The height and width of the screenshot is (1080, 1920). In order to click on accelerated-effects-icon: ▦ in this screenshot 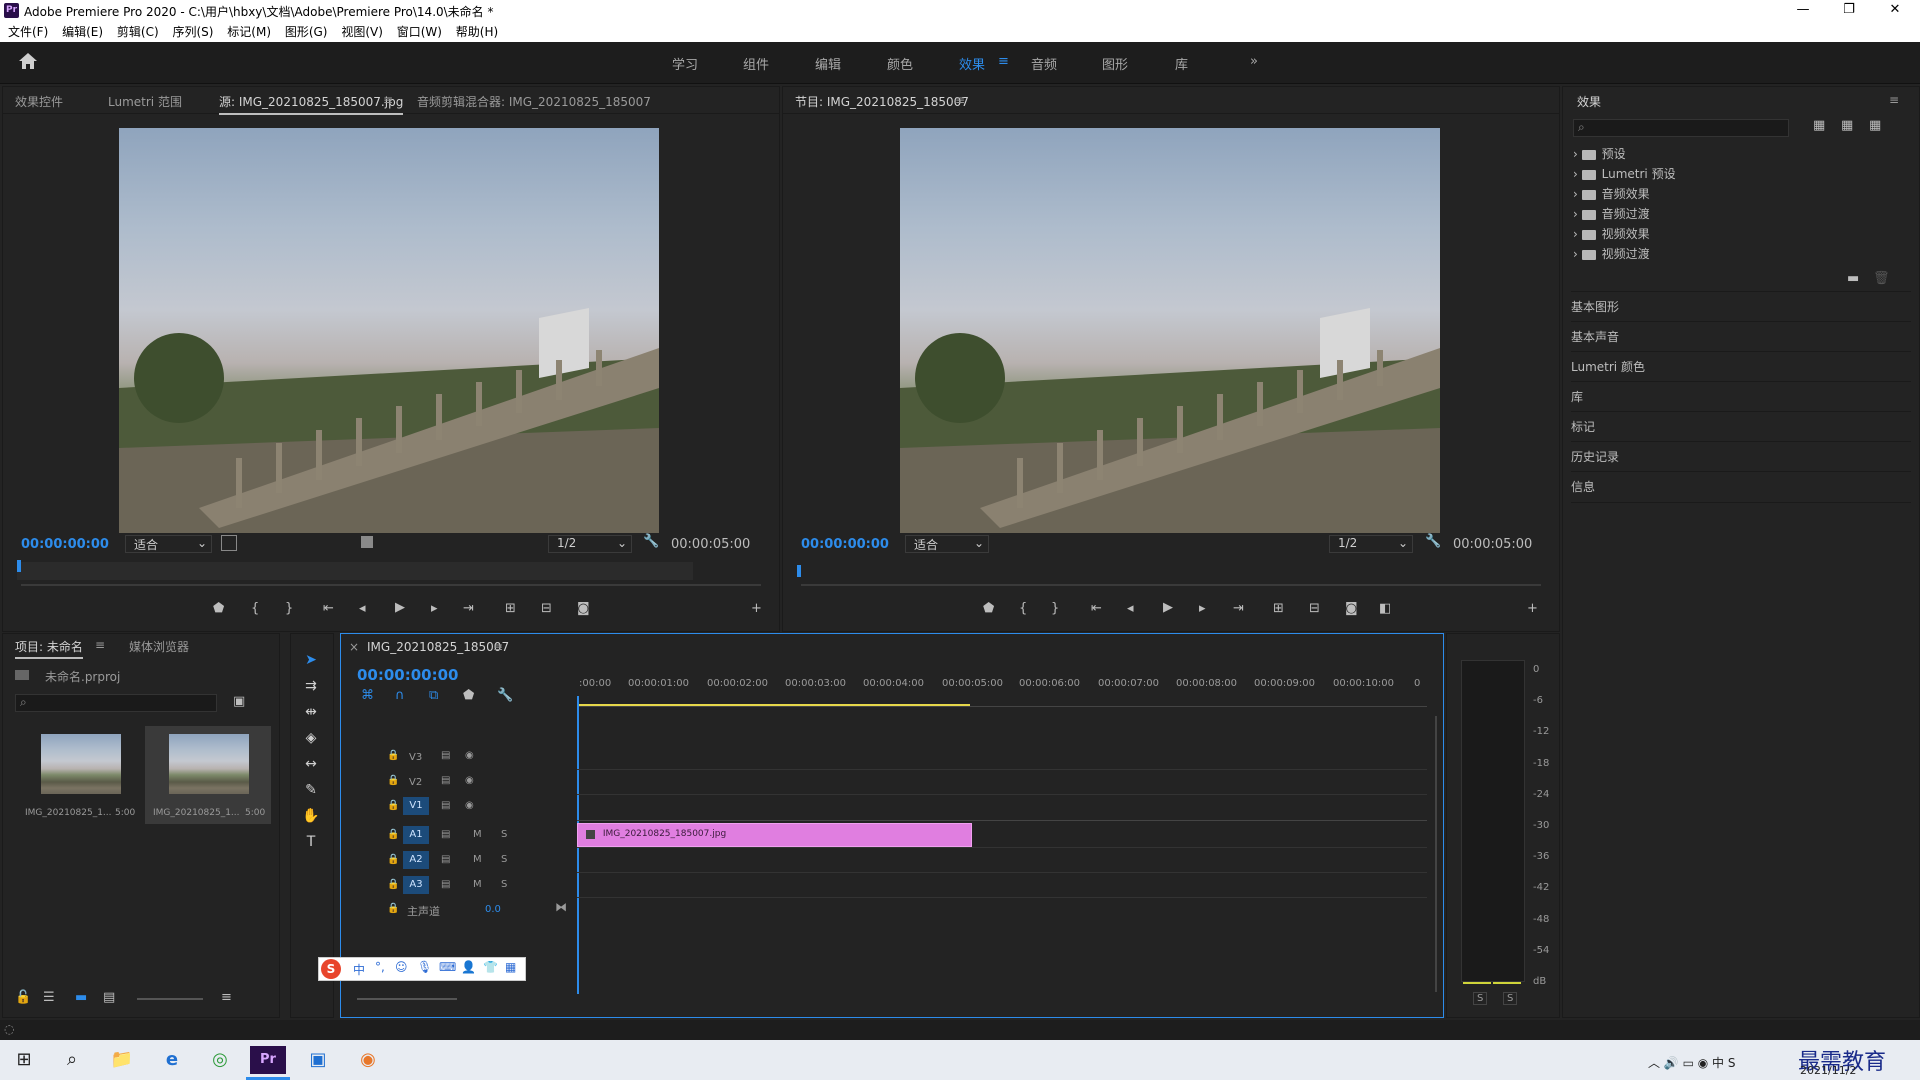, I will do `click(1819, 125)`.